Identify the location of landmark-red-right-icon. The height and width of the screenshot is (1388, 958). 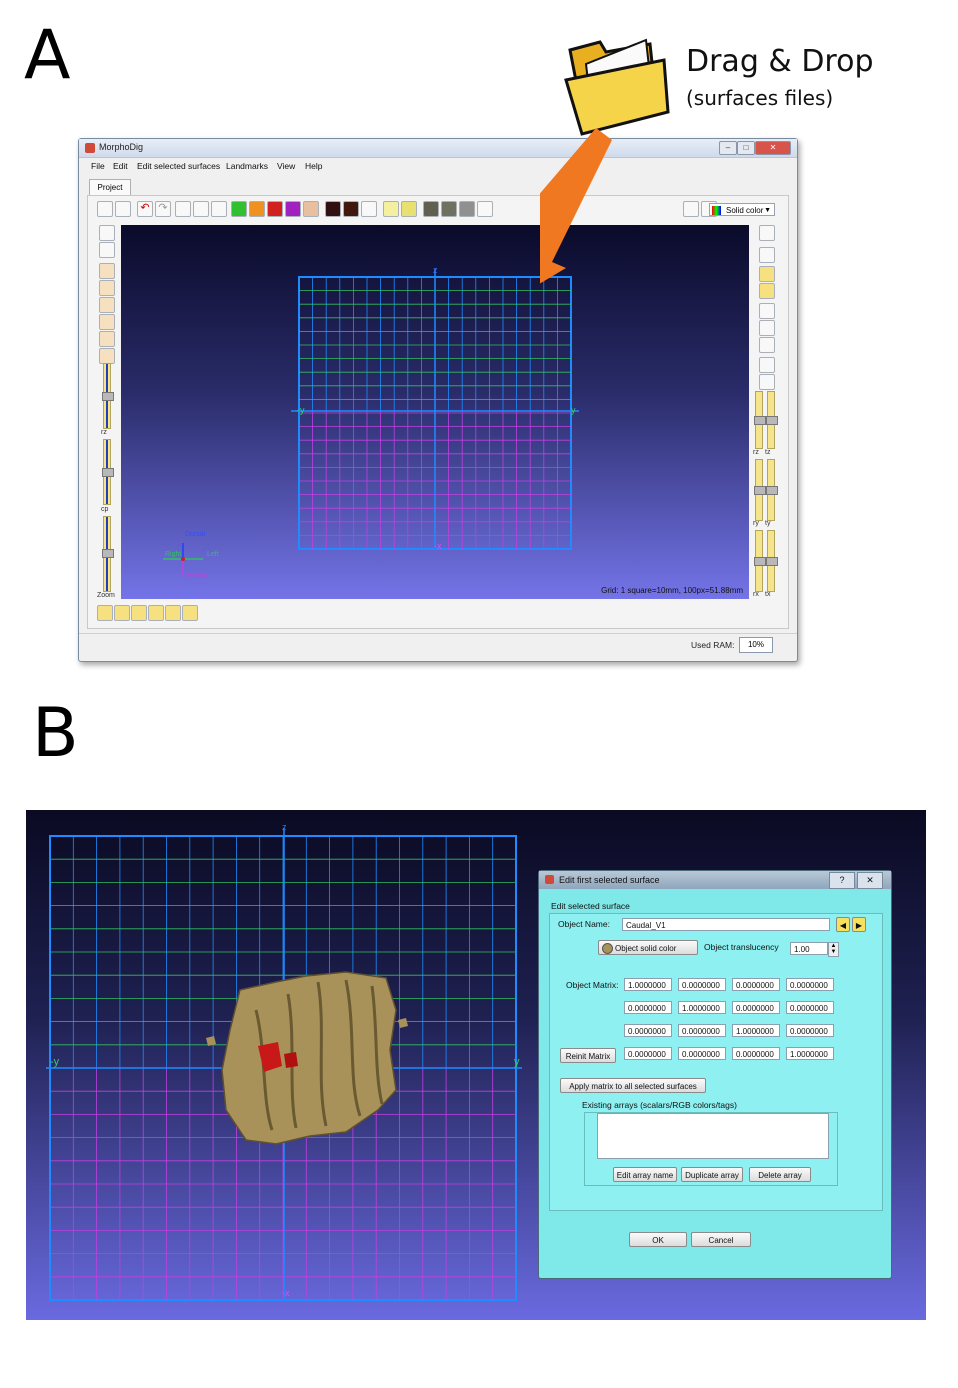
(767, 311).